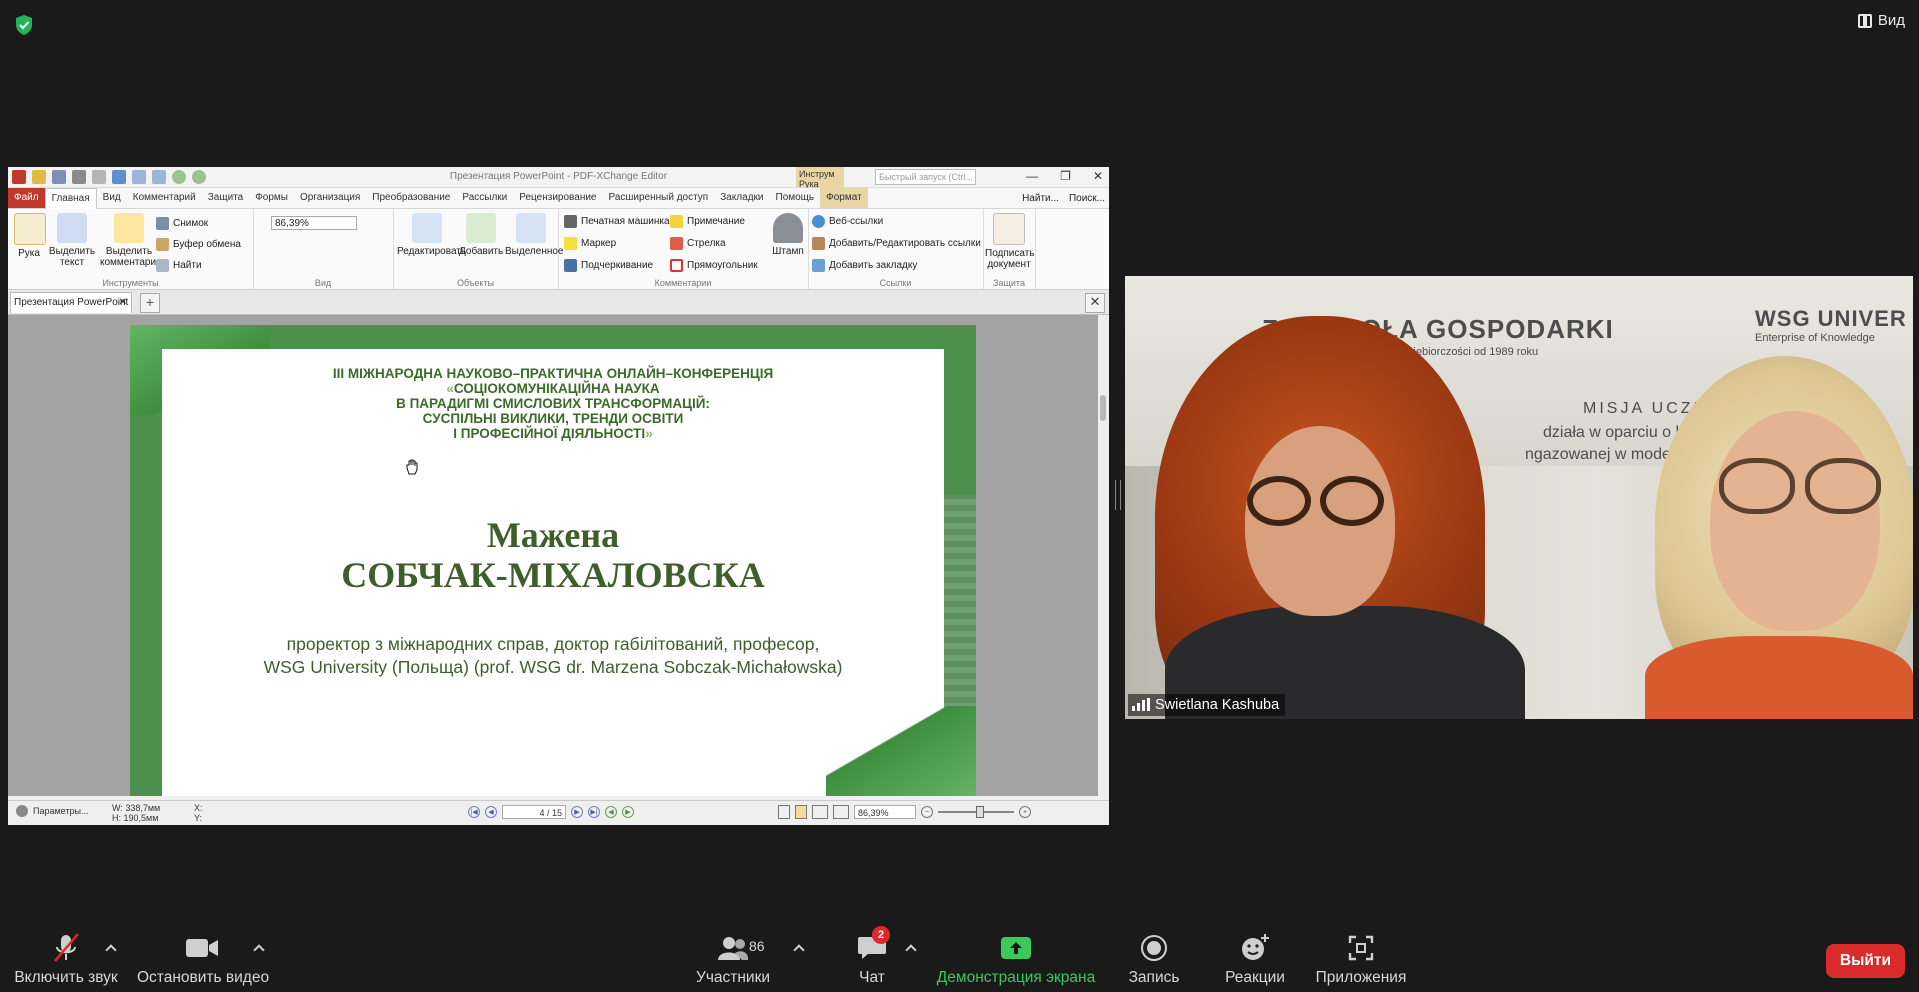 The image size is (1919, 992). What do you see at coordinates (474, 812) in the screenshot?
I see `first-page-icon: |◀` at bounding box center [474, 812].